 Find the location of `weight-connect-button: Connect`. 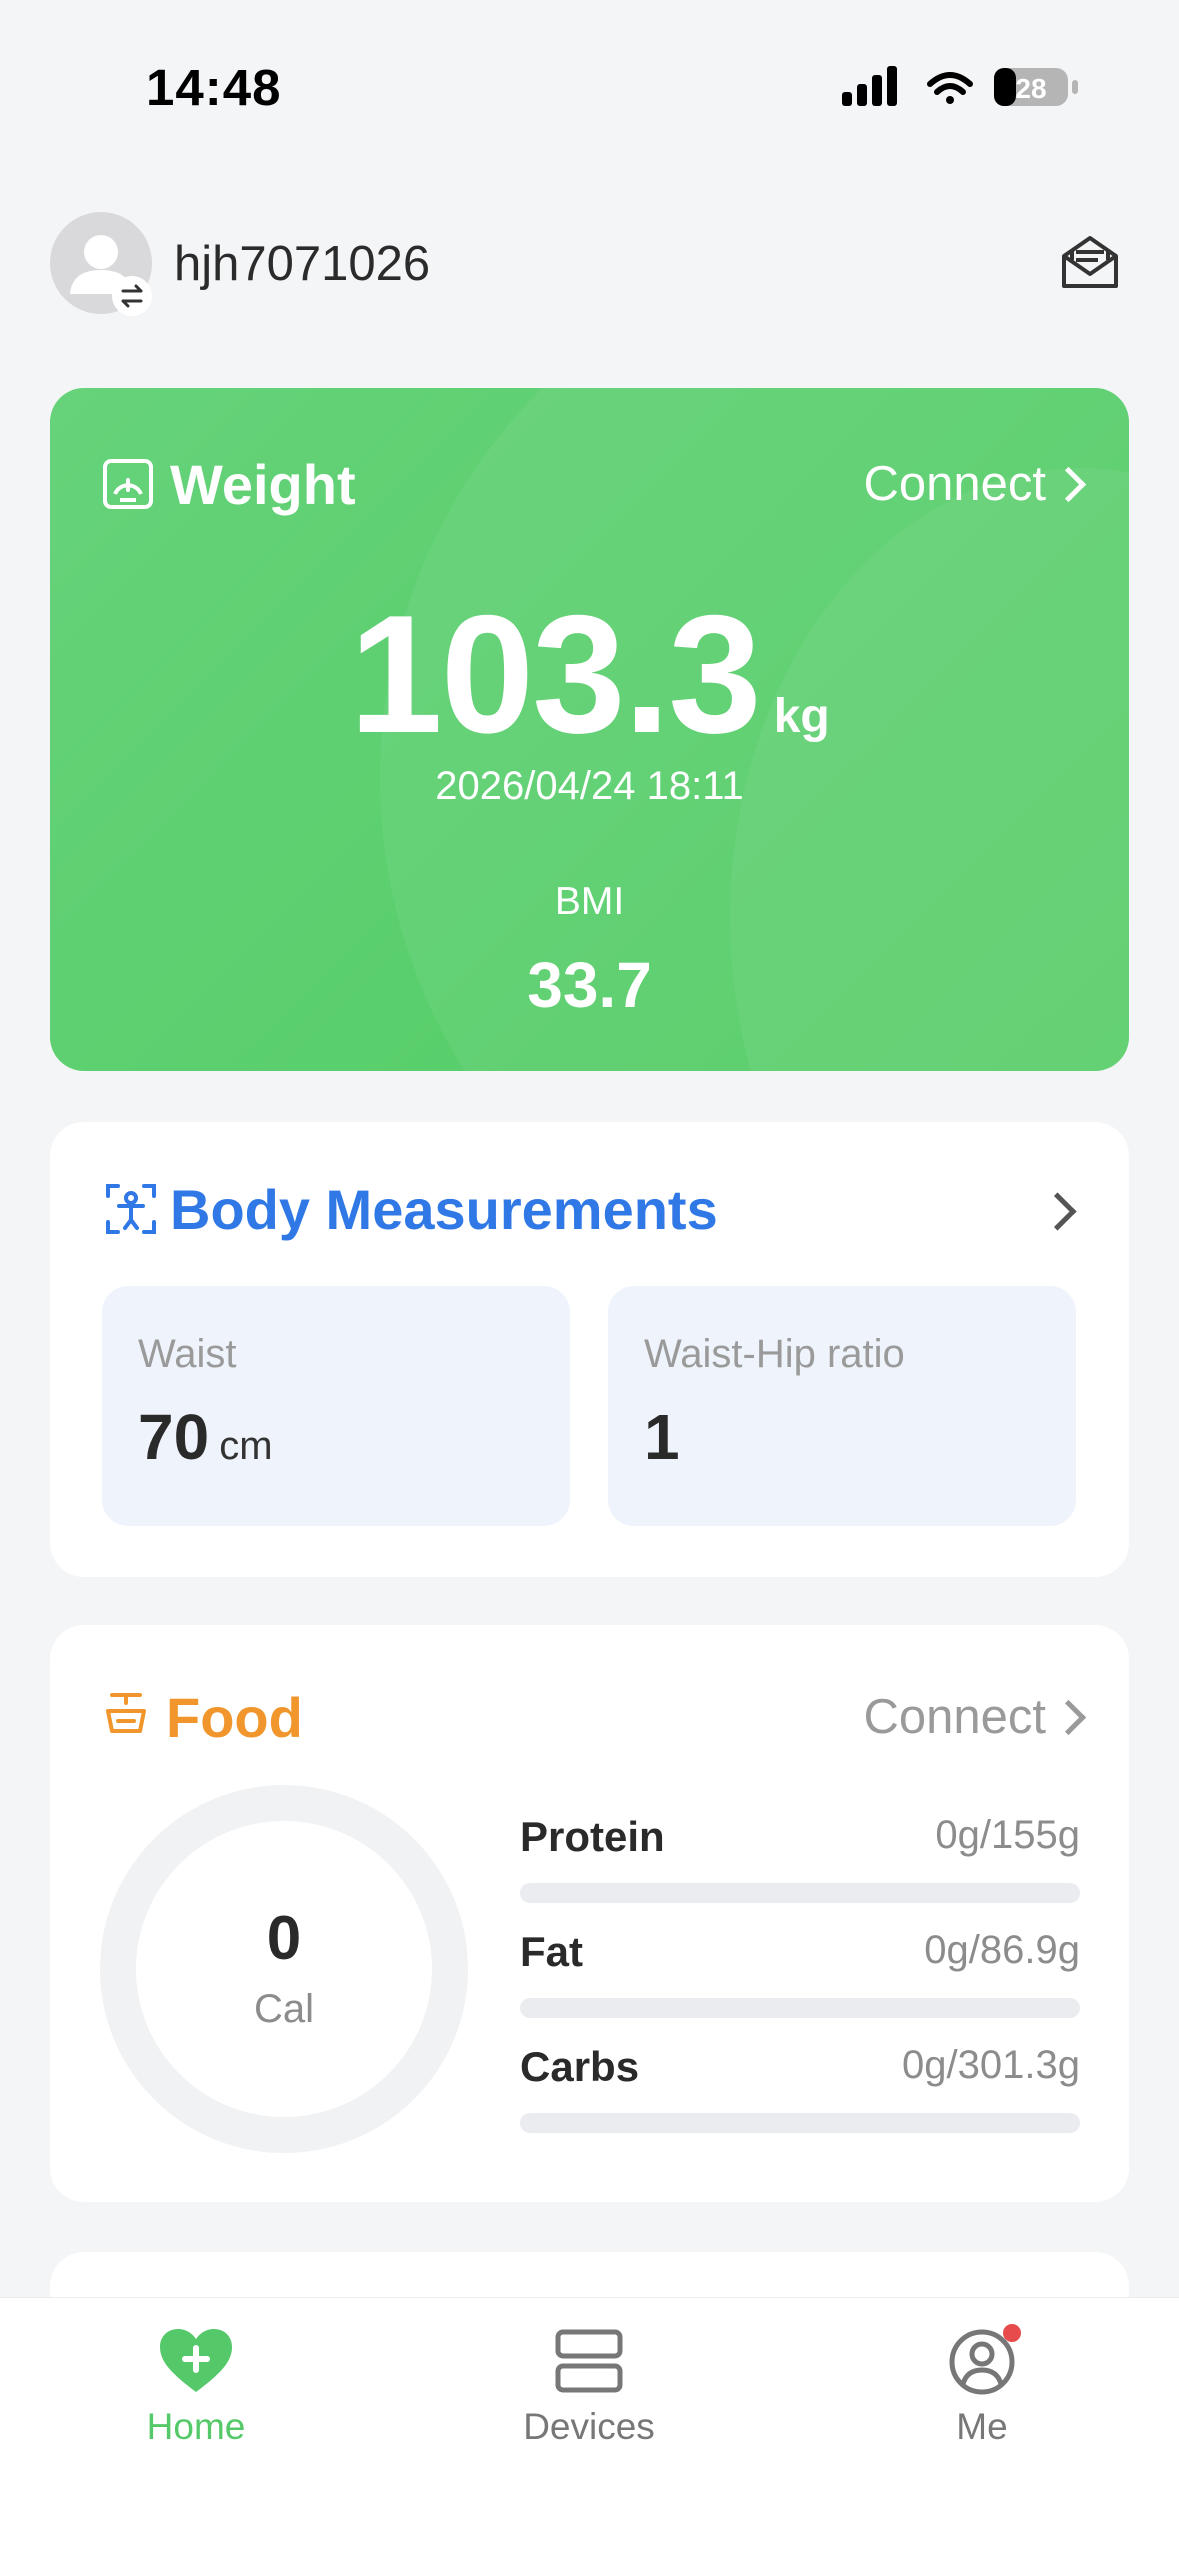

weight-connect-button: Connect is located at coordinates (975, 484).